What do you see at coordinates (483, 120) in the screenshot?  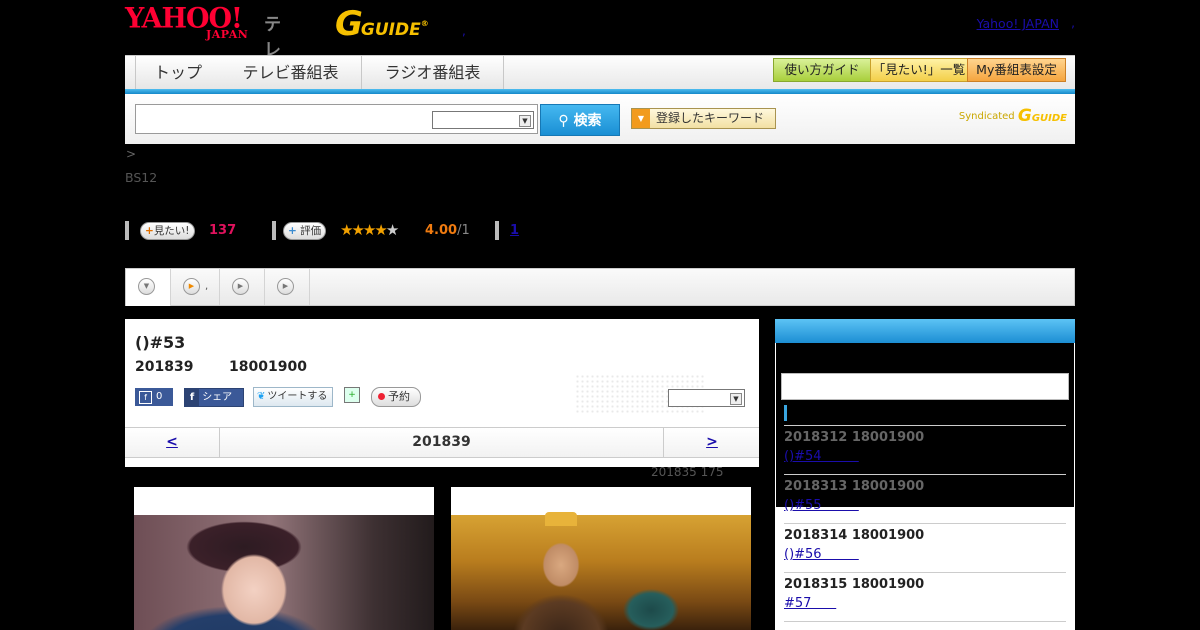 I see `search-category-select: ▼` at bounding box center [483, 120].